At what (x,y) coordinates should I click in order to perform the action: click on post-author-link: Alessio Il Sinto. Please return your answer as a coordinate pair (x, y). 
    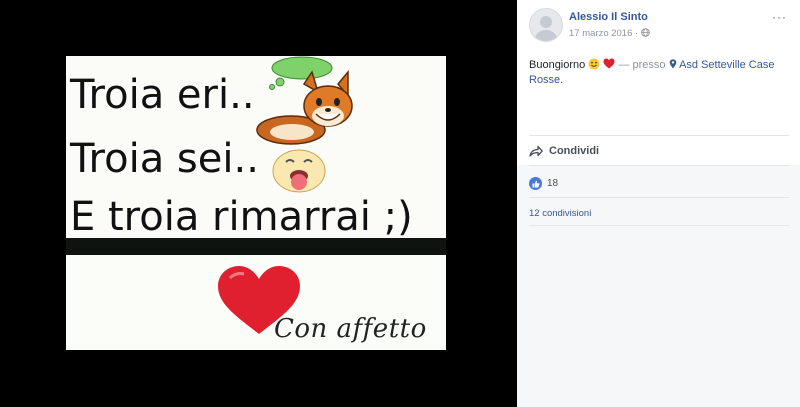
    Looking at the image, I should click on (608, 17).